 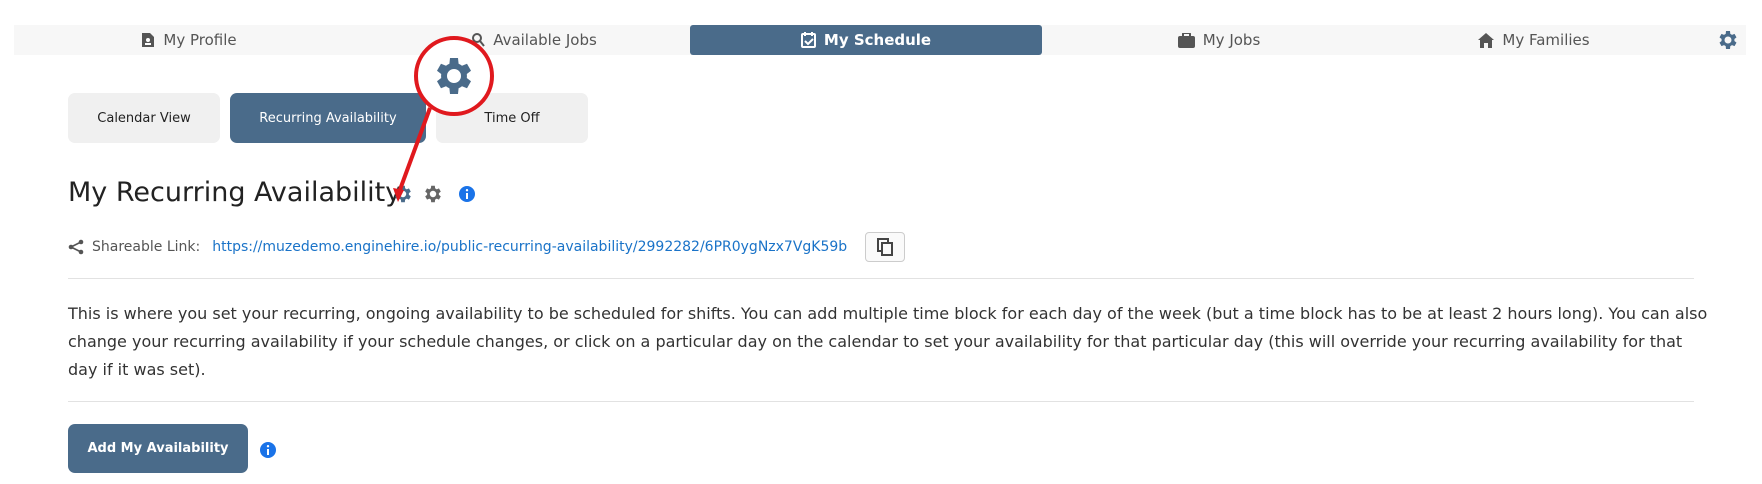 I want to click on annotation-pointer, so click(x=412, y=154).